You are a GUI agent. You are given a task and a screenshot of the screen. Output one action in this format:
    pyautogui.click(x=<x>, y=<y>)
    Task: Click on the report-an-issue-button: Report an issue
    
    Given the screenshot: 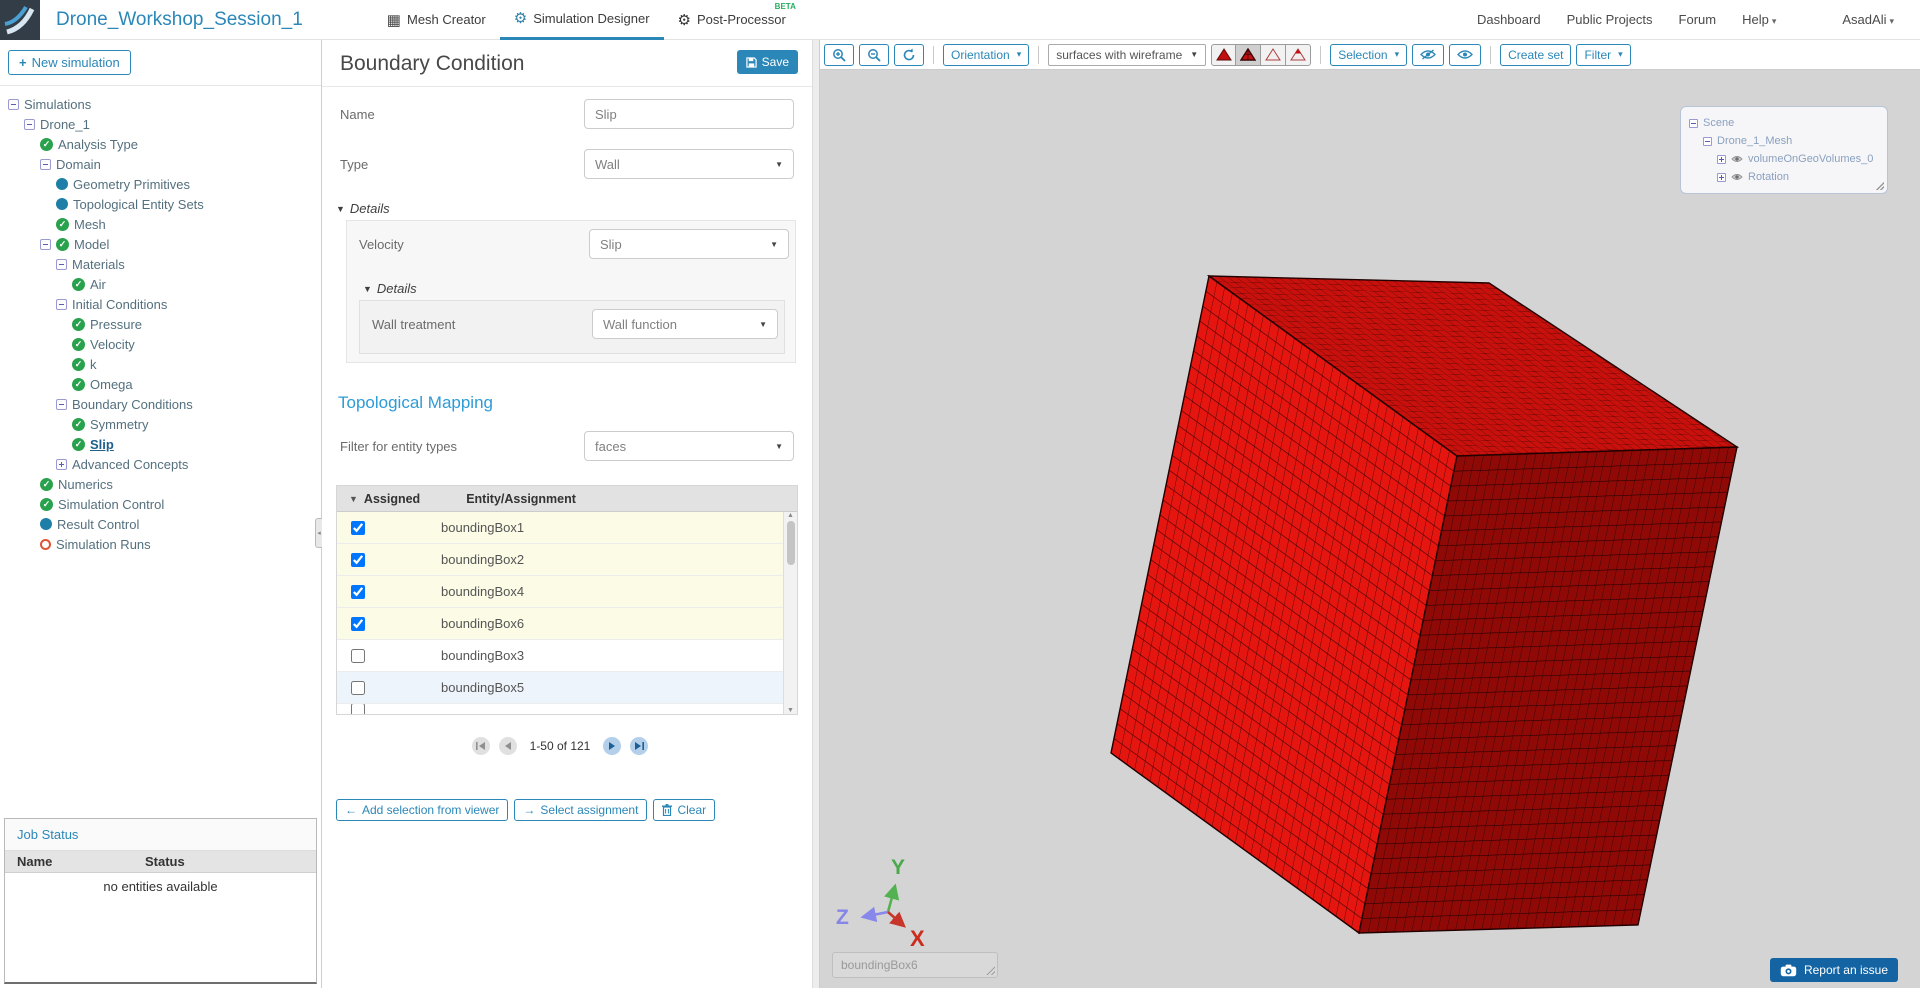 What is the action you would take?
    pyautogui.click(x=1833, y=970)
    